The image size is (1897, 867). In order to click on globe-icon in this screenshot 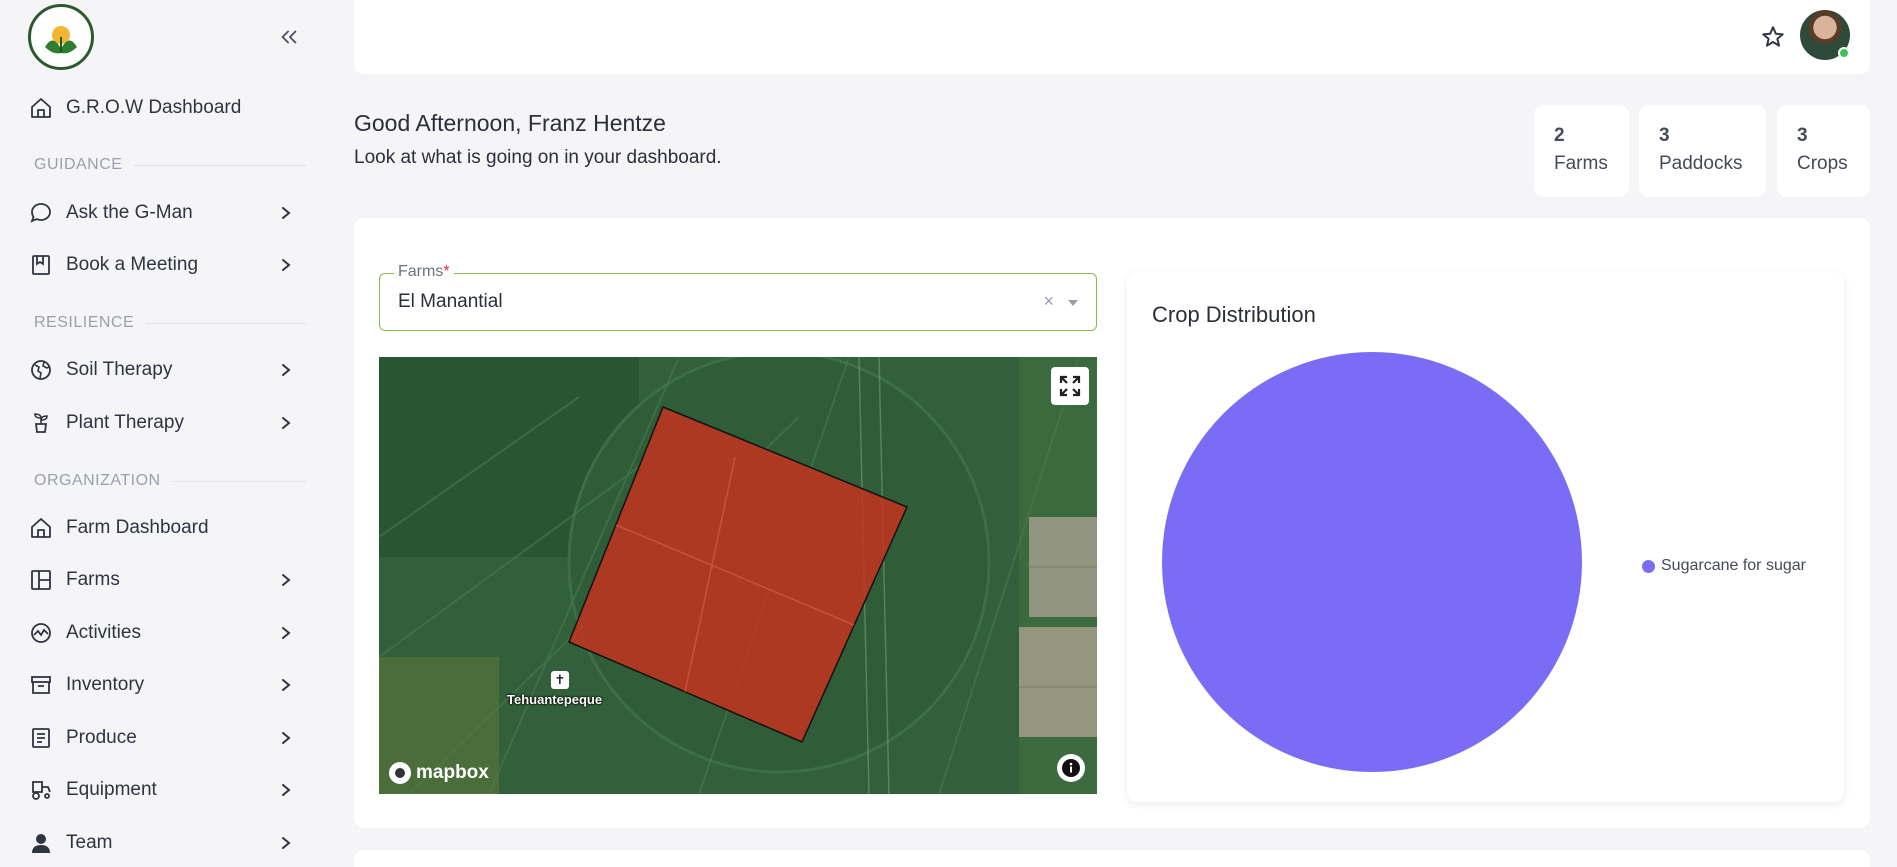, I will do `click(41, 370)`.